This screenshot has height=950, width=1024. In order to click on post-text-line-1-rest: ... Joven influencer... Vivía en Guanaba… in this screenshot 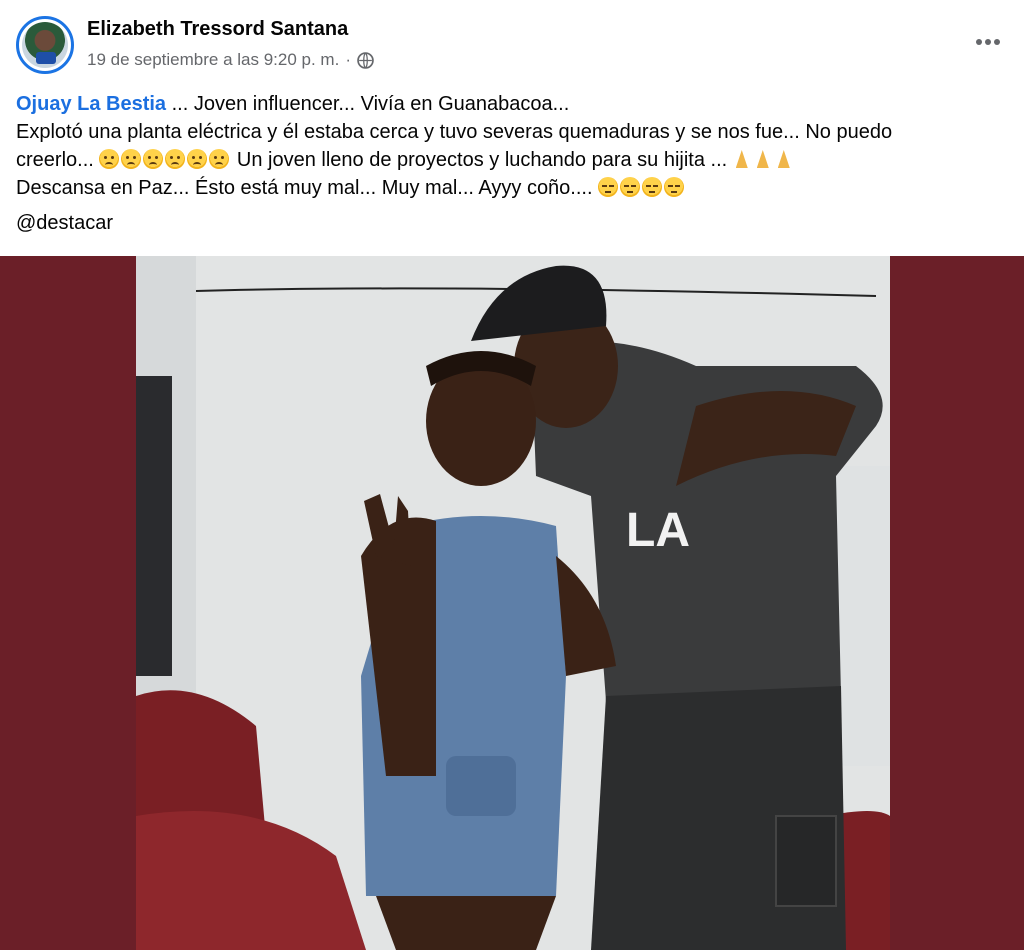, I will do `click(368, 104)`.